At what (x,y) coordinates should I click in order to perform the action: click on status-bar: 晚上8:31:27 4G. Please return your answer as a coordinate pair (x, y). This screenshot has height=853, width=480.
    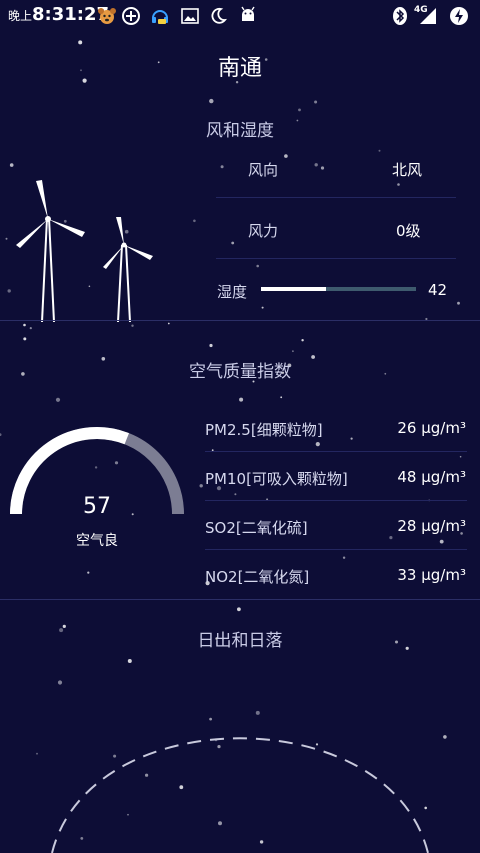
    Looking at the image, I should click on (240, 16).